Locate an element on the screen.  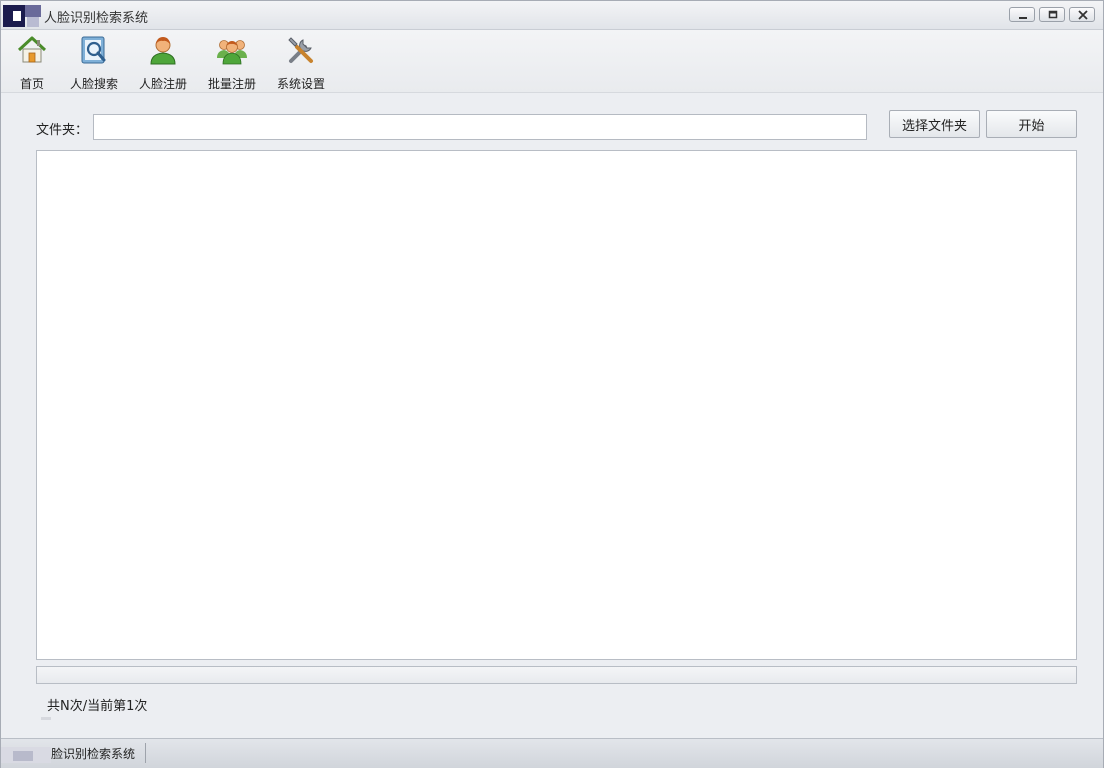
toolbar-item-face-search: 人脸搜索 is located at coordinates (94, 63).